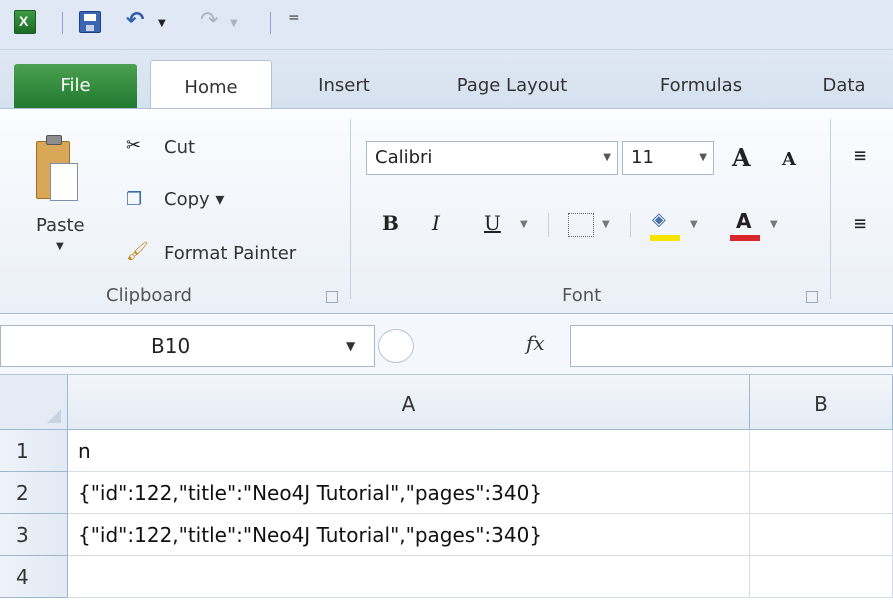  I want to click on font-color-button: A, so click(743, 221).